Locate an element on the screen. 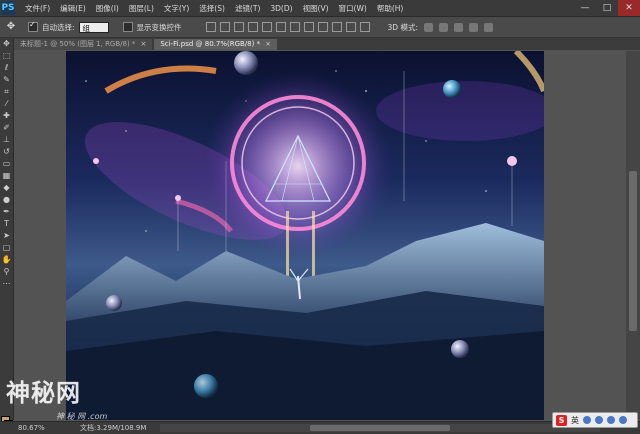 The height and width of the screenshot is (434, 640). shape-icon: ▢ is located at coordinates (6, 248).